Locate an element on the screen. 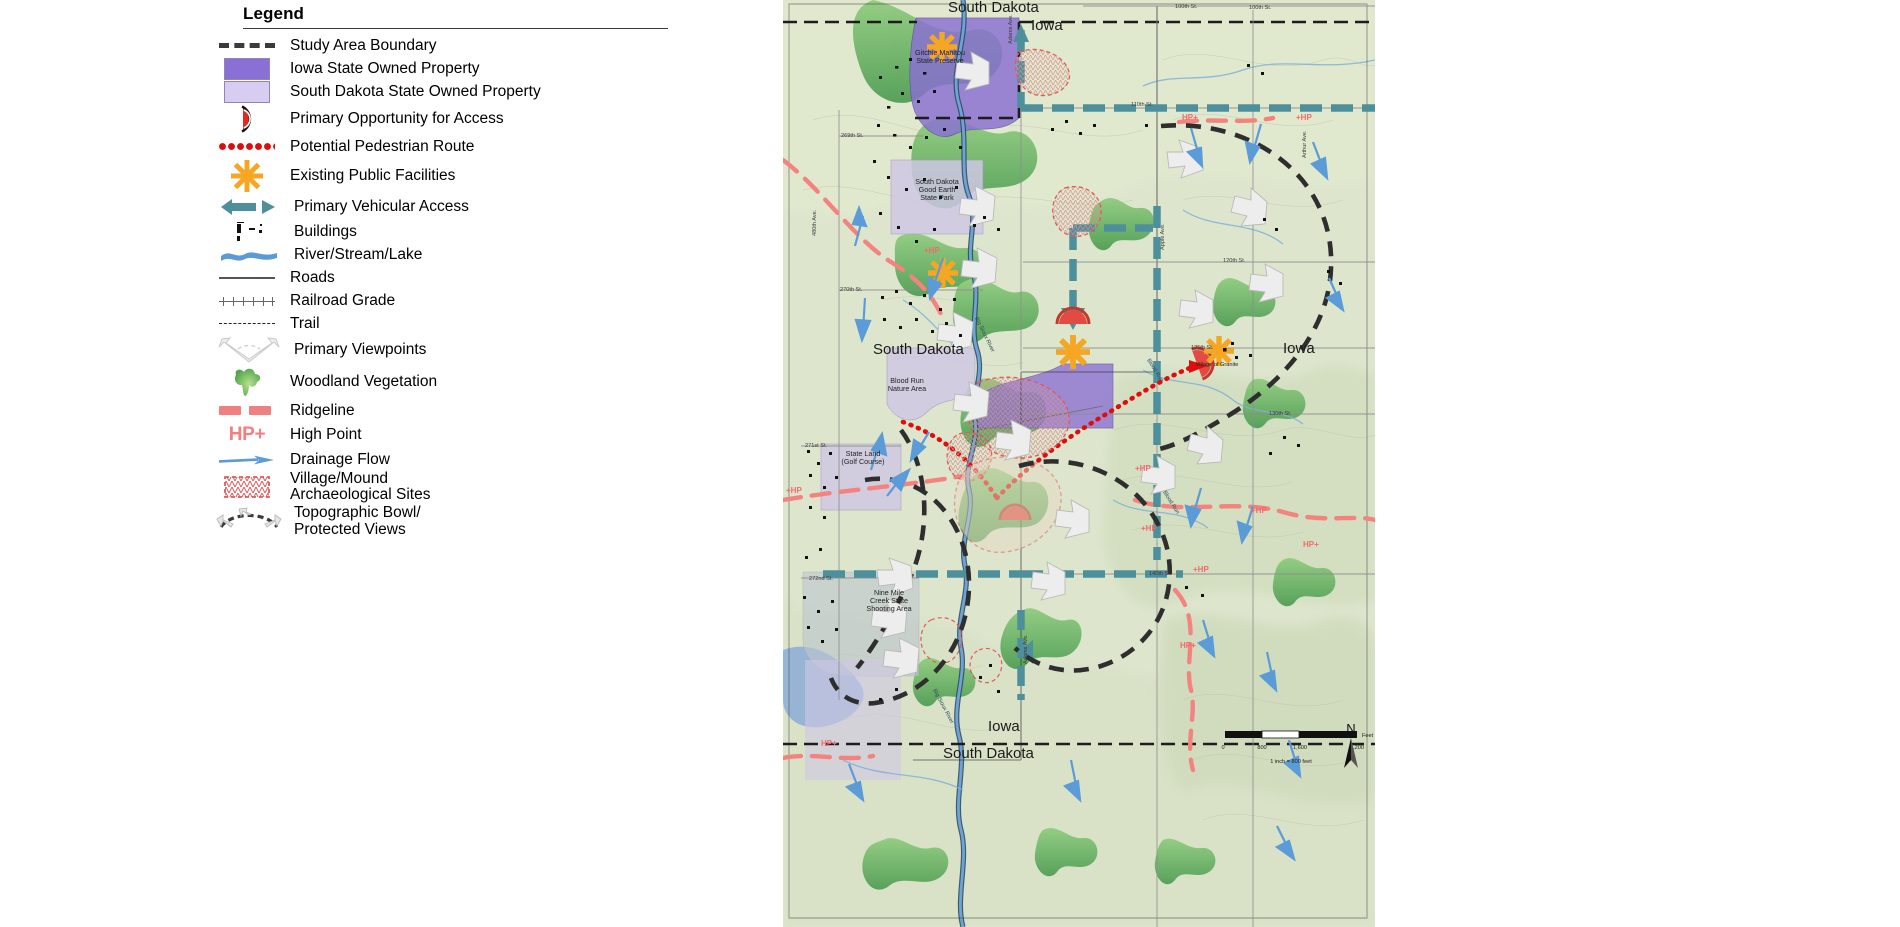 The image size is (1900, 927). legend-item-label: River/Stream/Lake is located at coordinates (358, 254).